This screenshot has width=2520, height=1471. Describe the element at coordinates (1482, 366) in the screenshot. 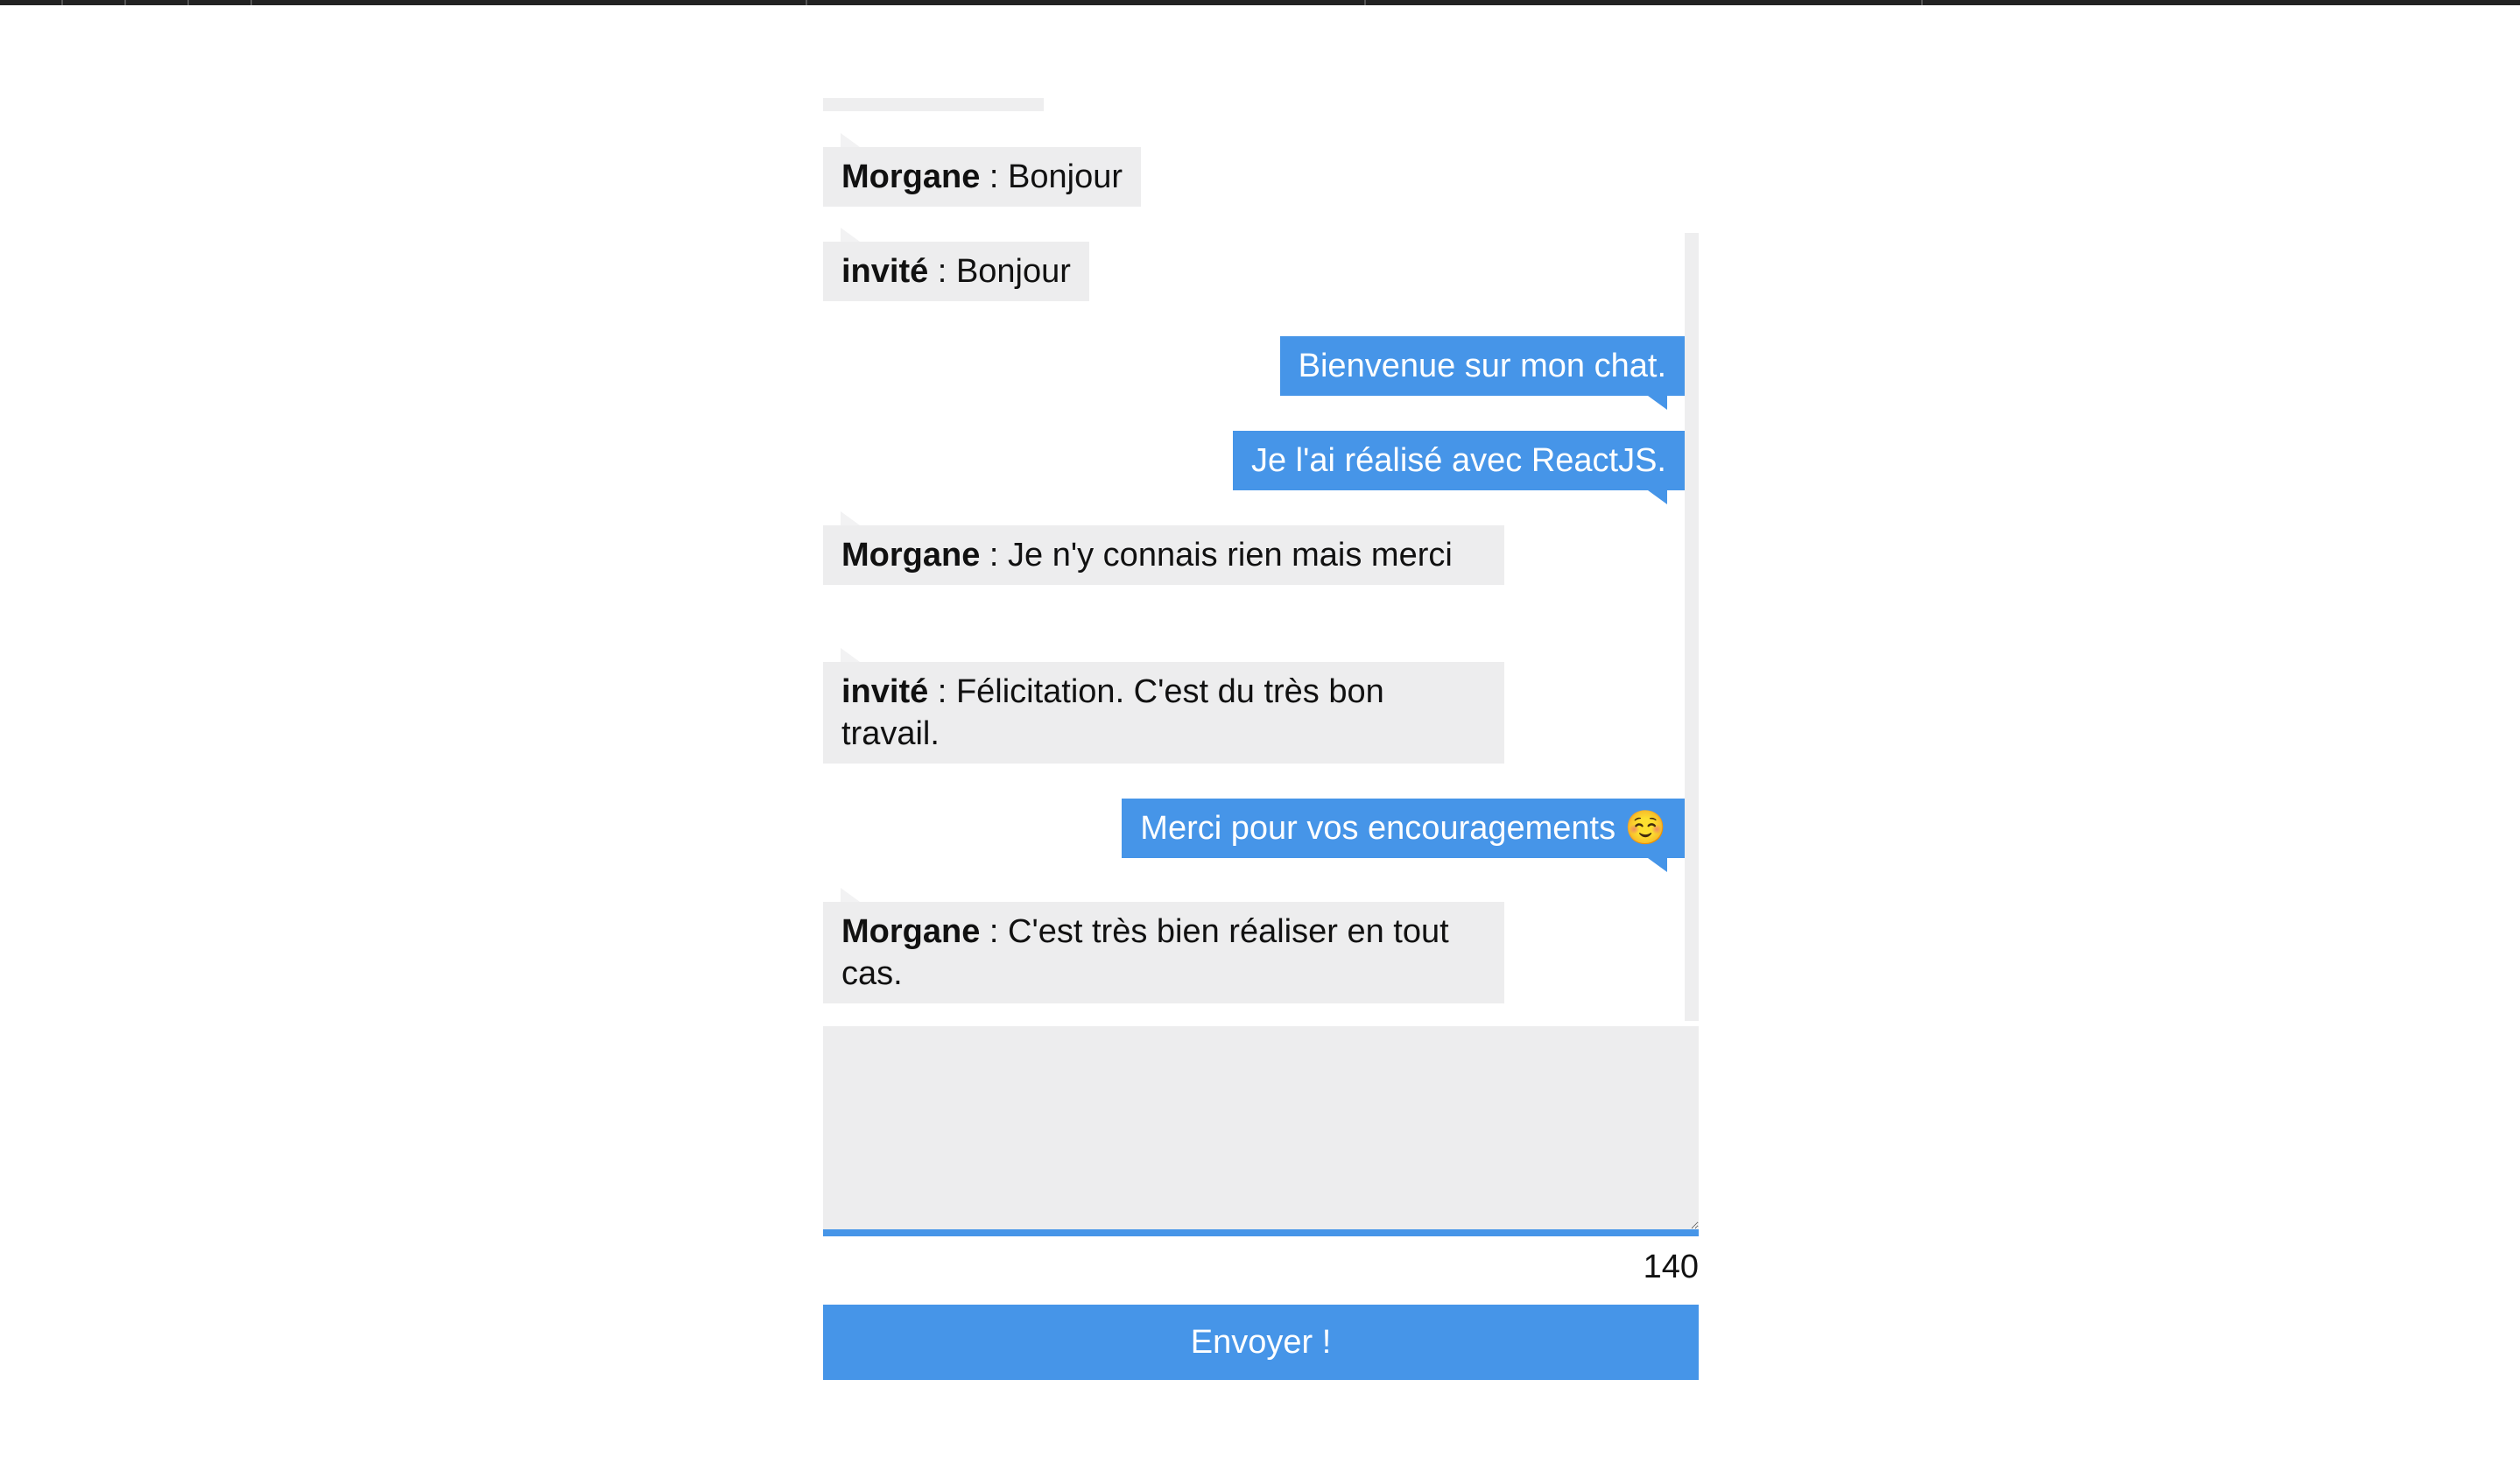

I see `message-text: Bienvenue sur mon chat.` at that location.